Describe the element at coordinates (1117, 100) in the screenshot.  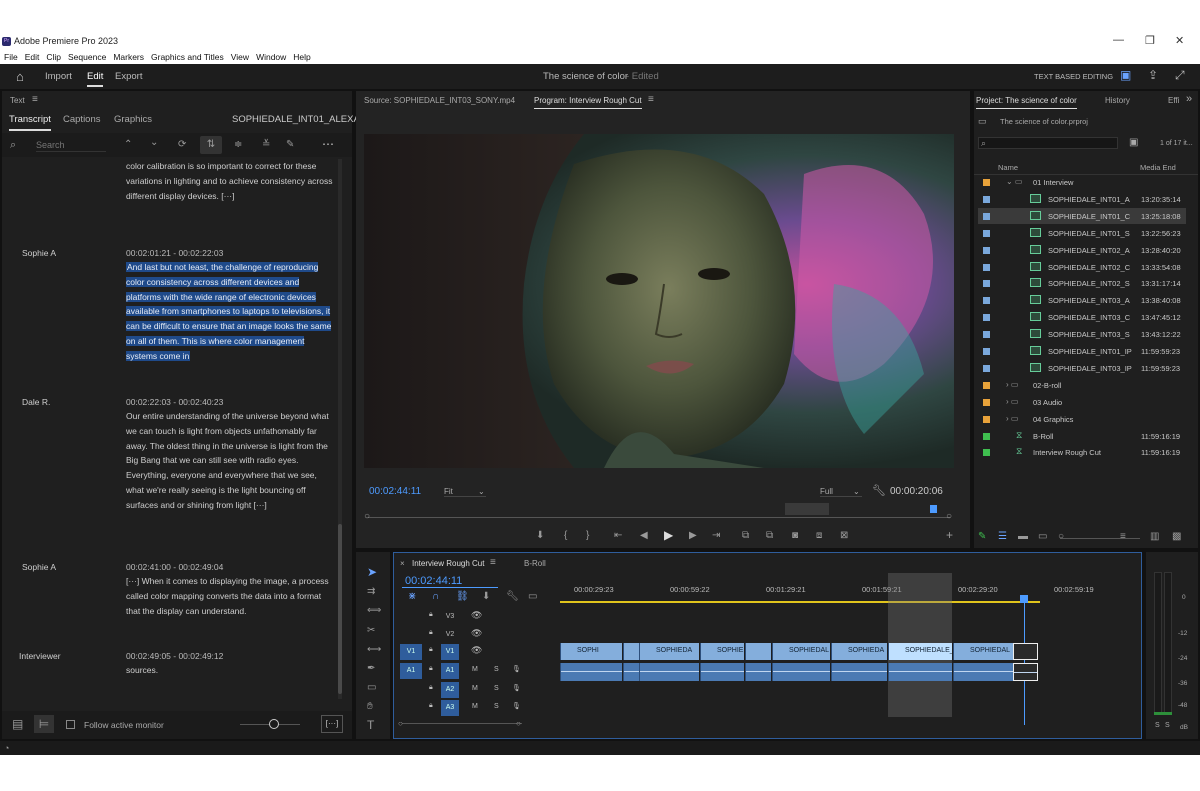
I see `tab-history: History` at that location.